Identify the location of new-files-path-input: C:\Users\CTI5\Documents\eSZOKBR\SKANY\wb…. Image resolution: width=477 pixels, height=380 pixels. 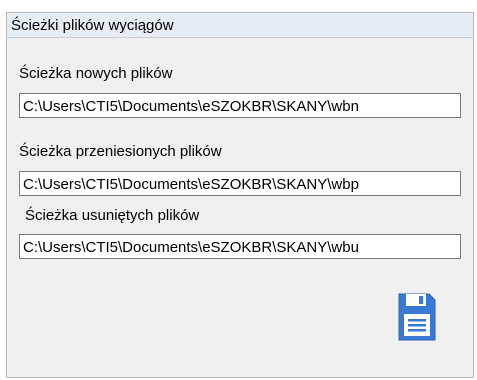
(240, 105).